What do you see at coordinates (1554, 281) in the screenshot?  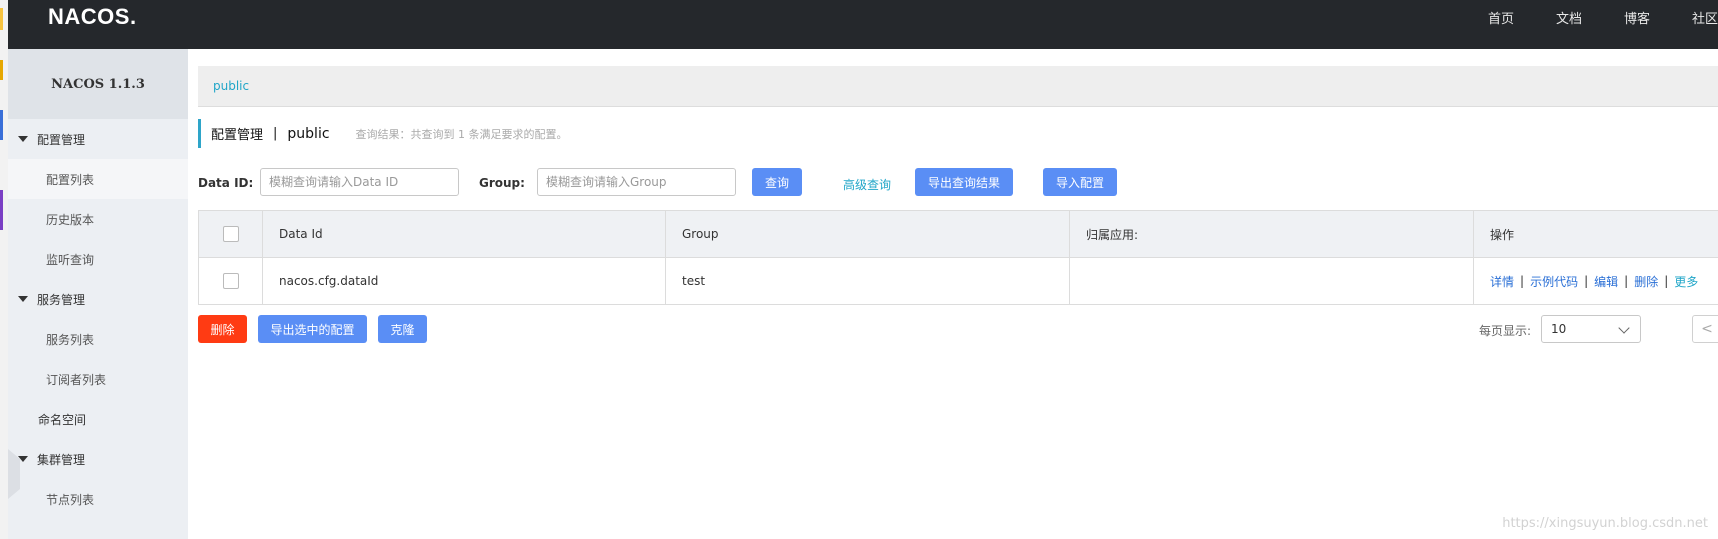 I see `sample-code-link: 示例代码` at bounding box center [1554, 281].